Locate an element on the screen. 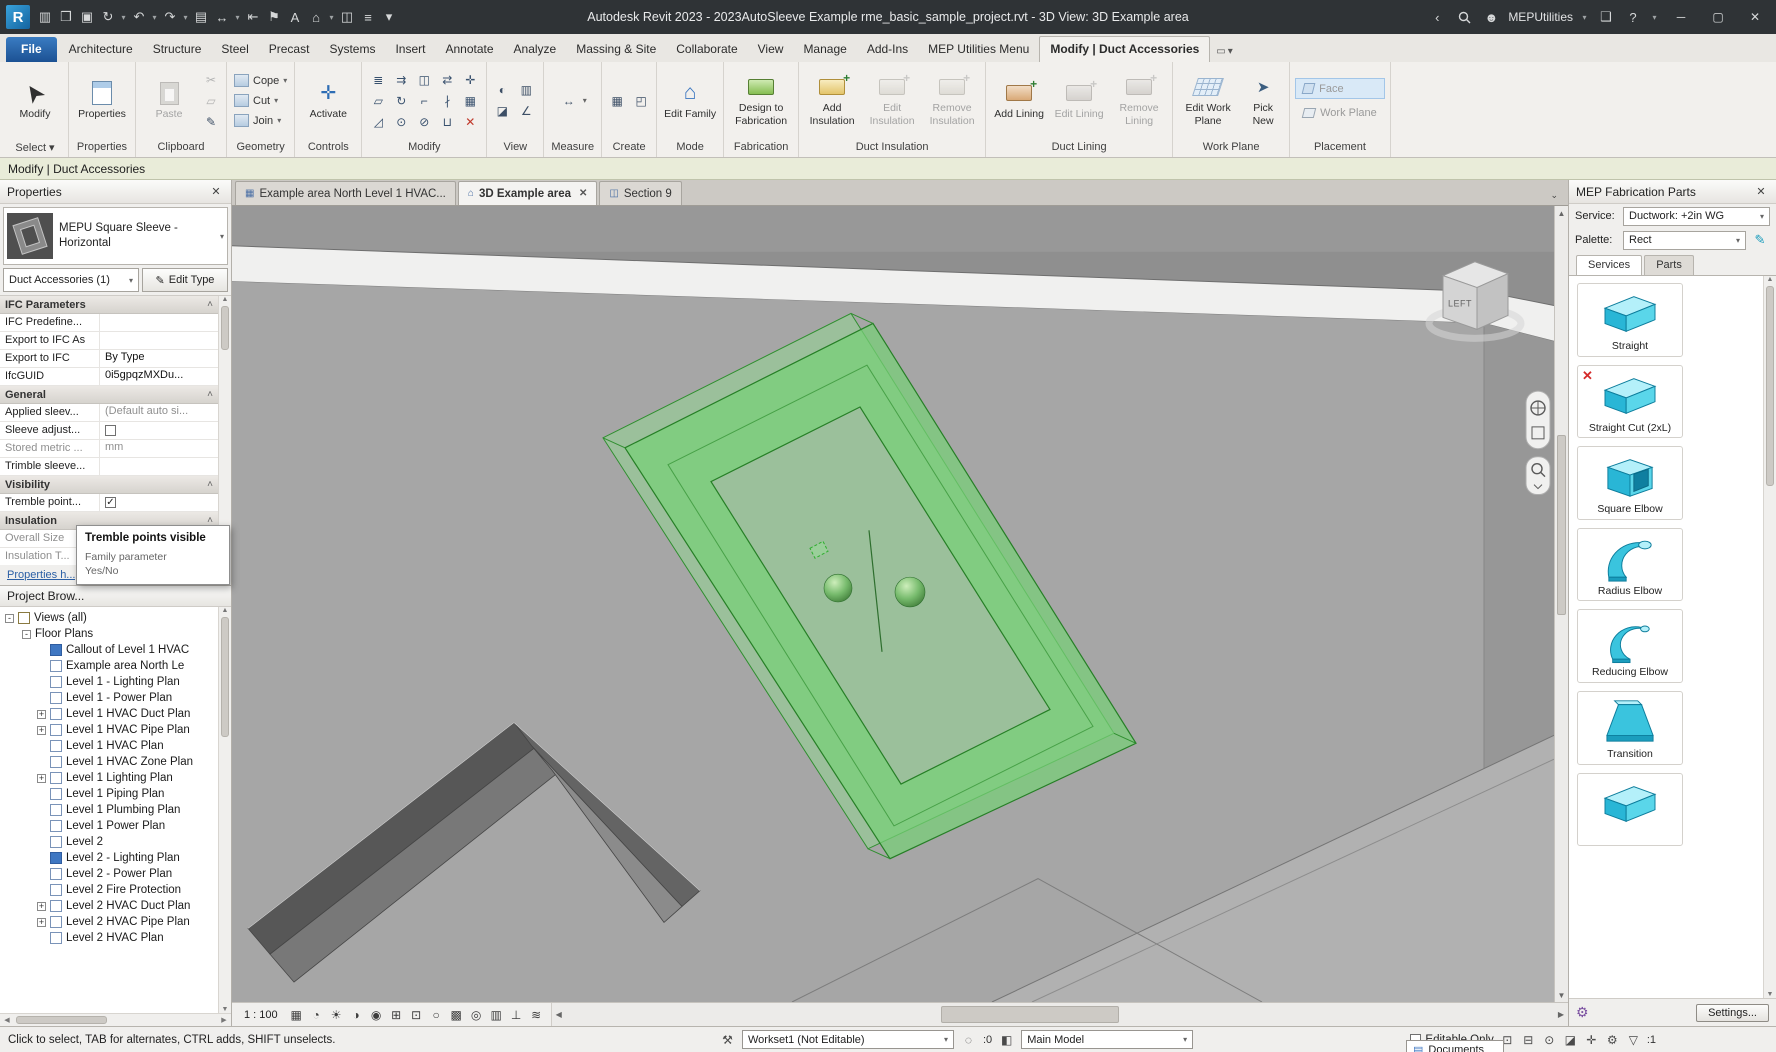 The width and height of the screenshot is (1776, 1052). close-button: ✕ is located at coordinates (1755, 17).